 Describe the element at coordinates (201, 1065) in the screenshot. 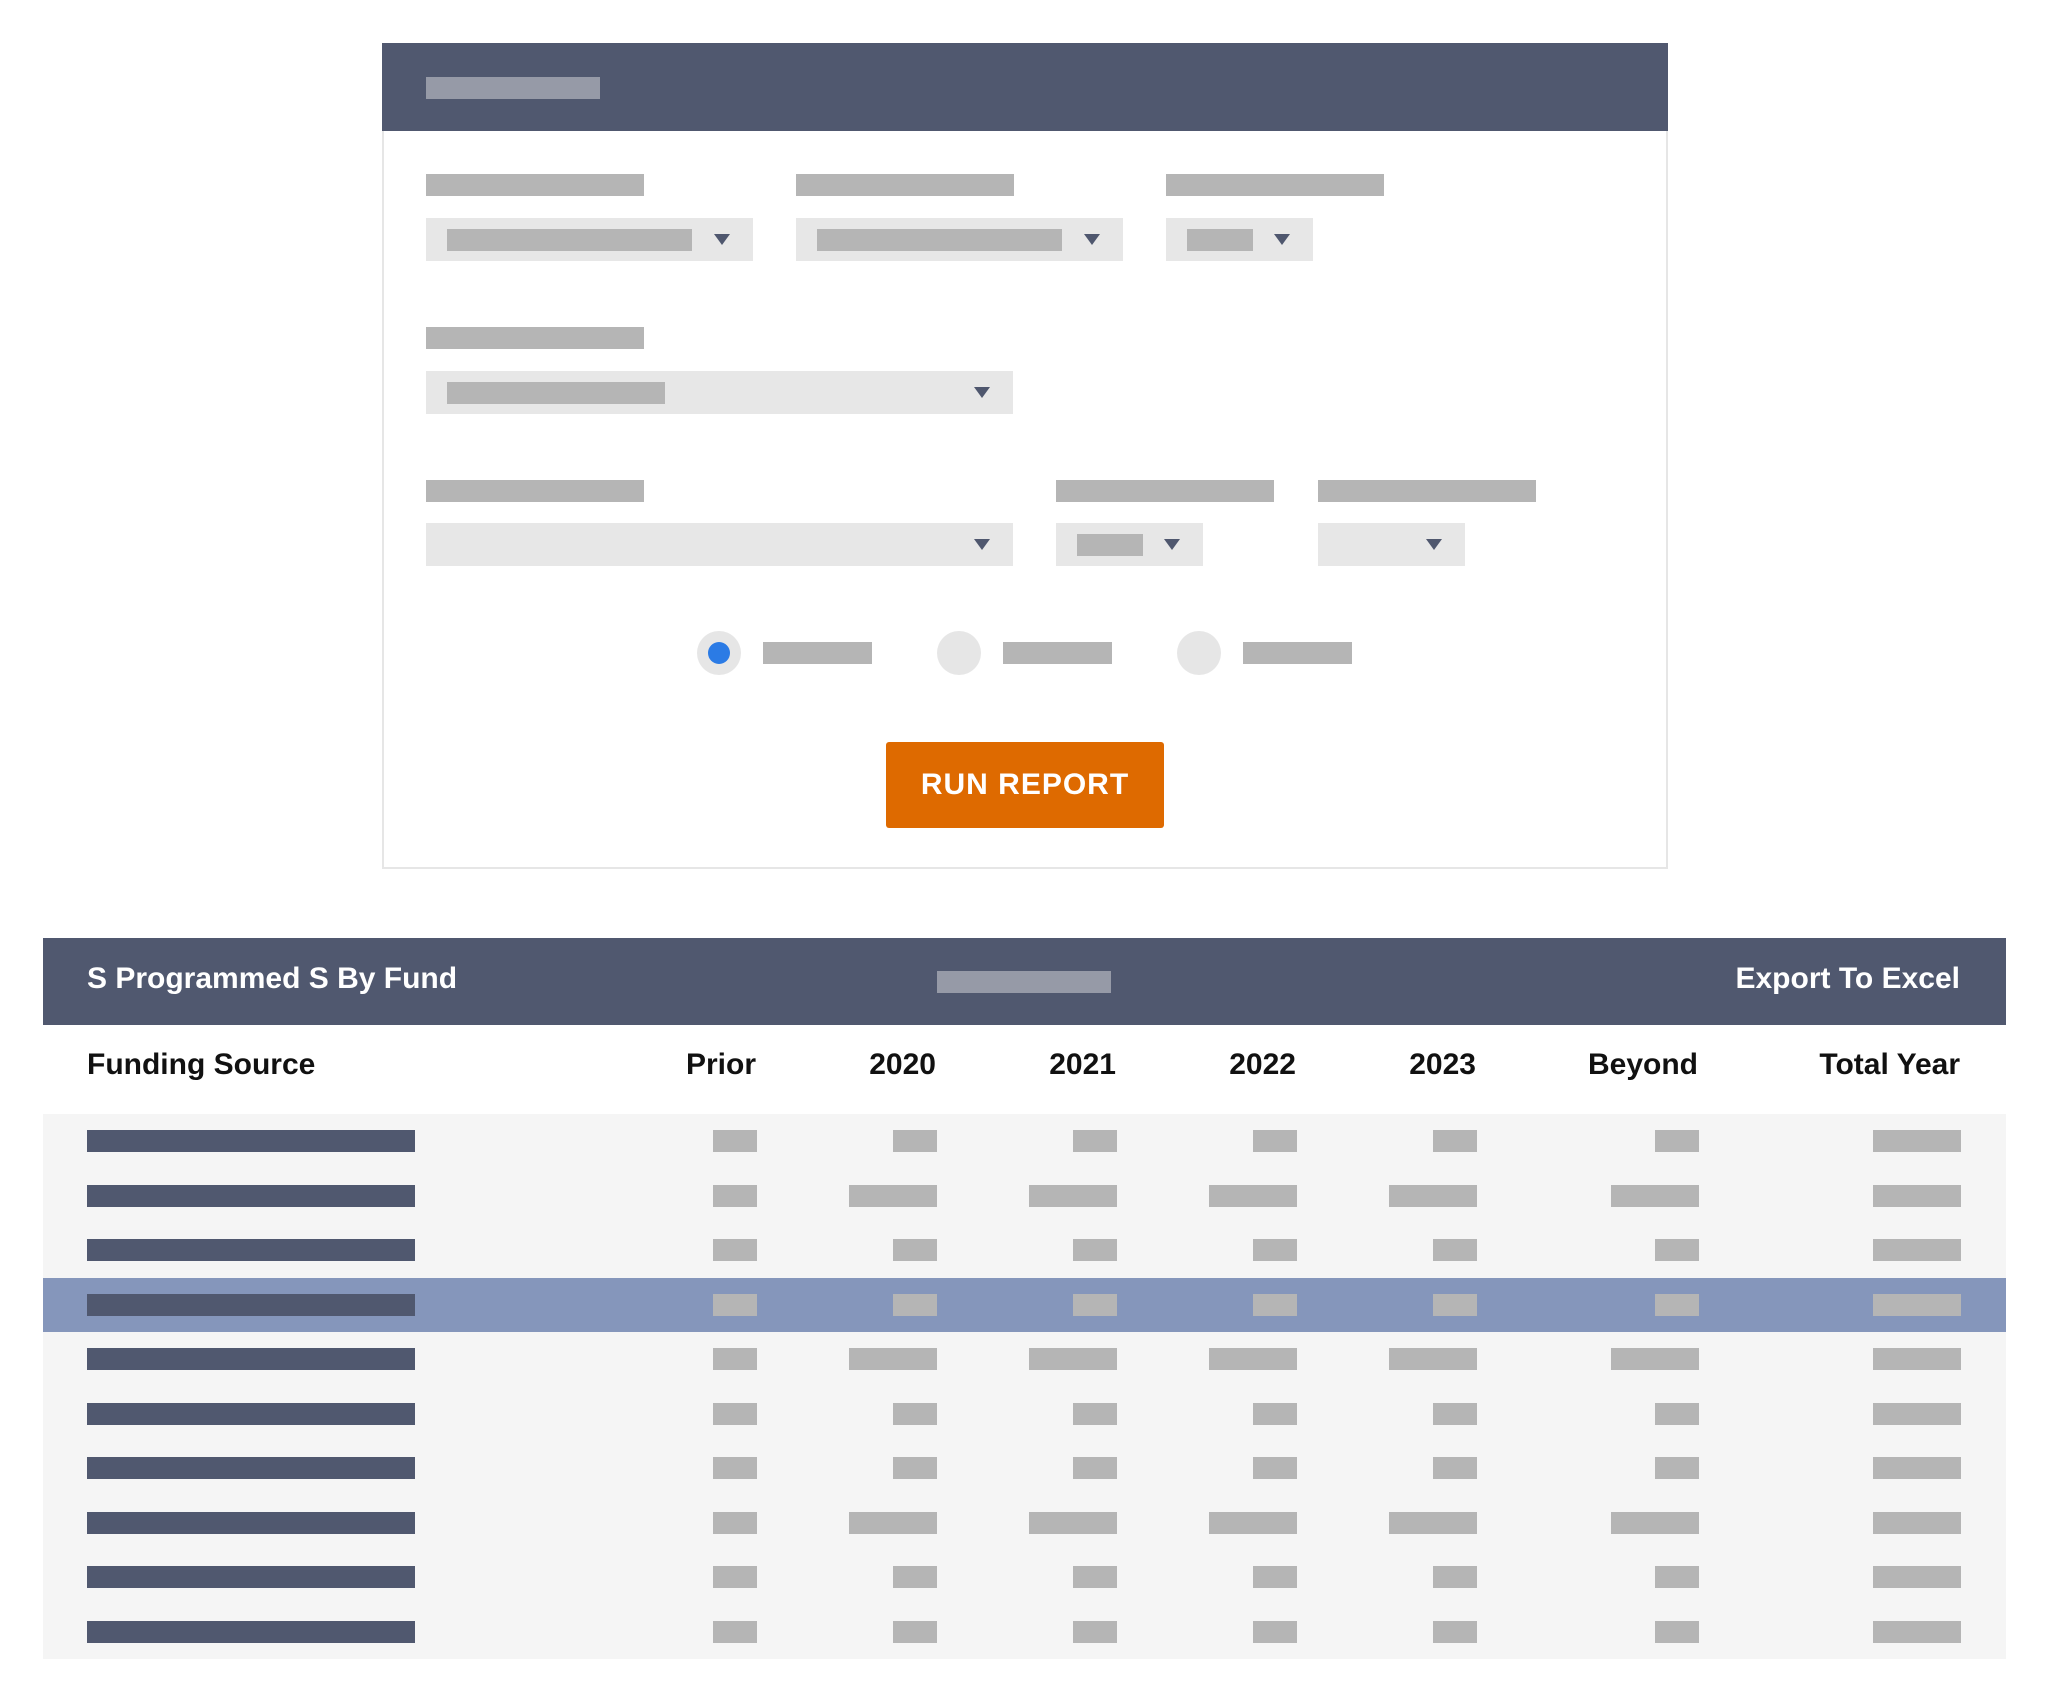

I see `column-header-funding-source: Funding Source` at that location.